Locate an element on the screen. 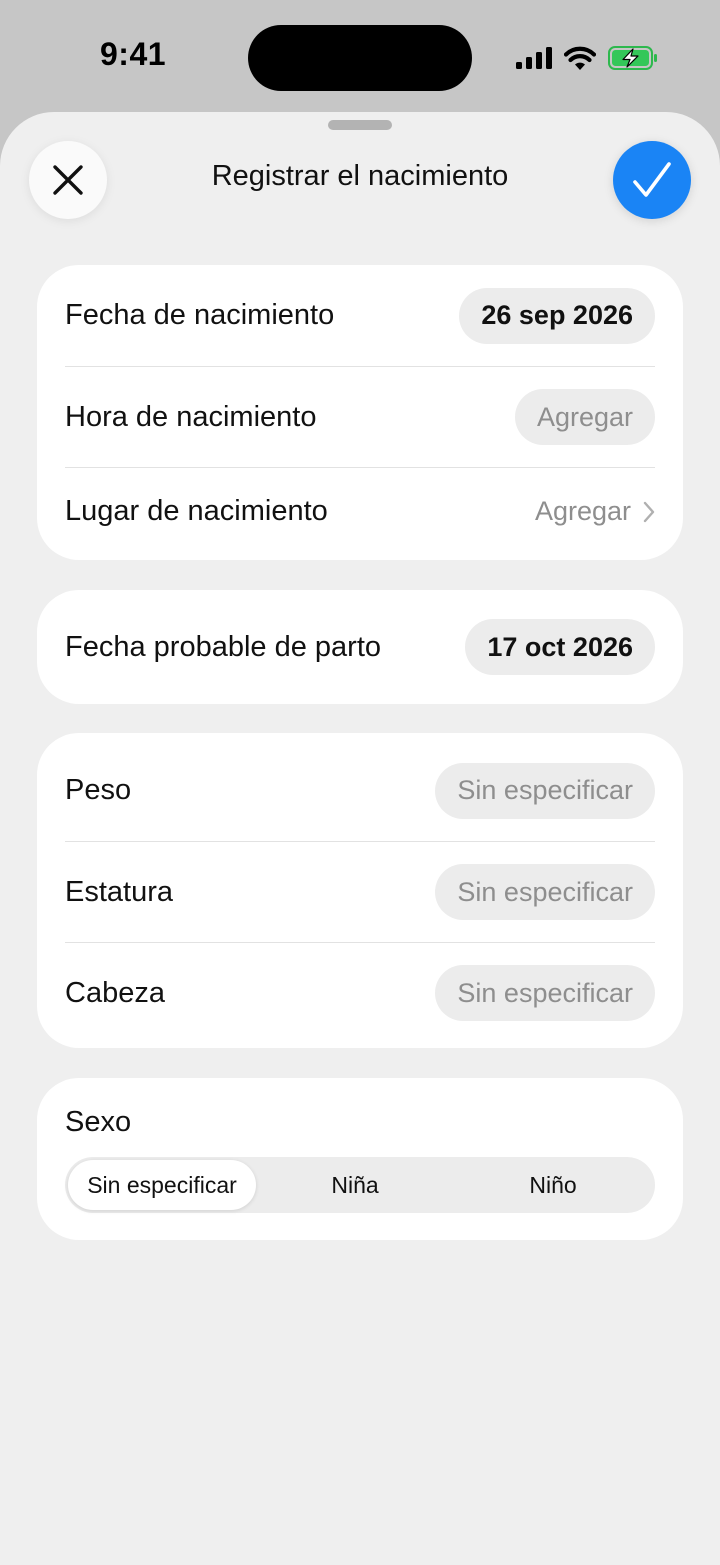 The width and height of the screenshot is (720, 1565). birth-place-add-link: Agregar is located at coordinates (595, 511).